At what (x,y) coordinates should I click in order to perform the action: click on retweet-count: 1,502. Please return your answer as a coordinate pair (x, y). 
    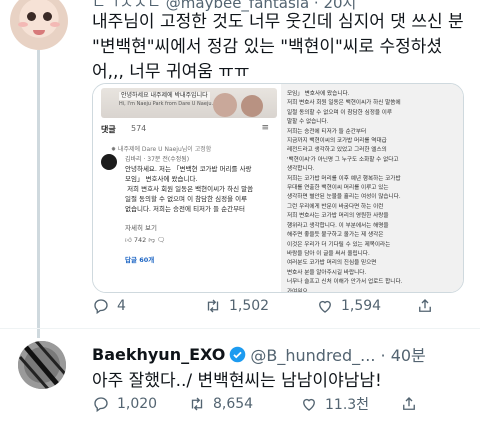
    Looking at the image, I should click on (249, 306).